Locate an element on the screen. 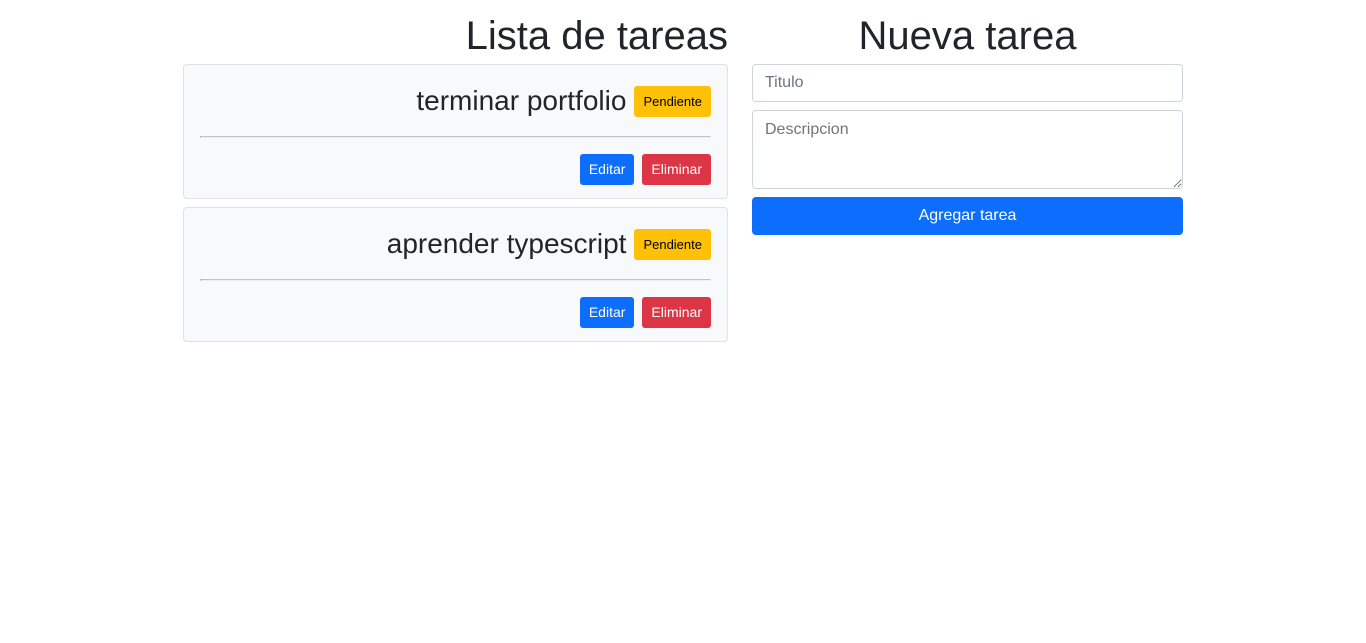  task-list-heading: Lista de tareas is located at coordinates (596, 36).